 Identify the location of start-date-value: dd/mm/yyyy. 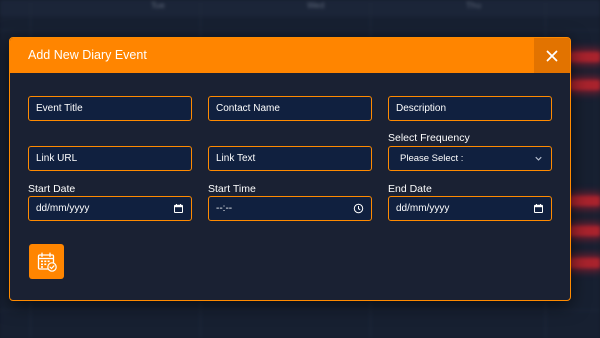
(63, 208).